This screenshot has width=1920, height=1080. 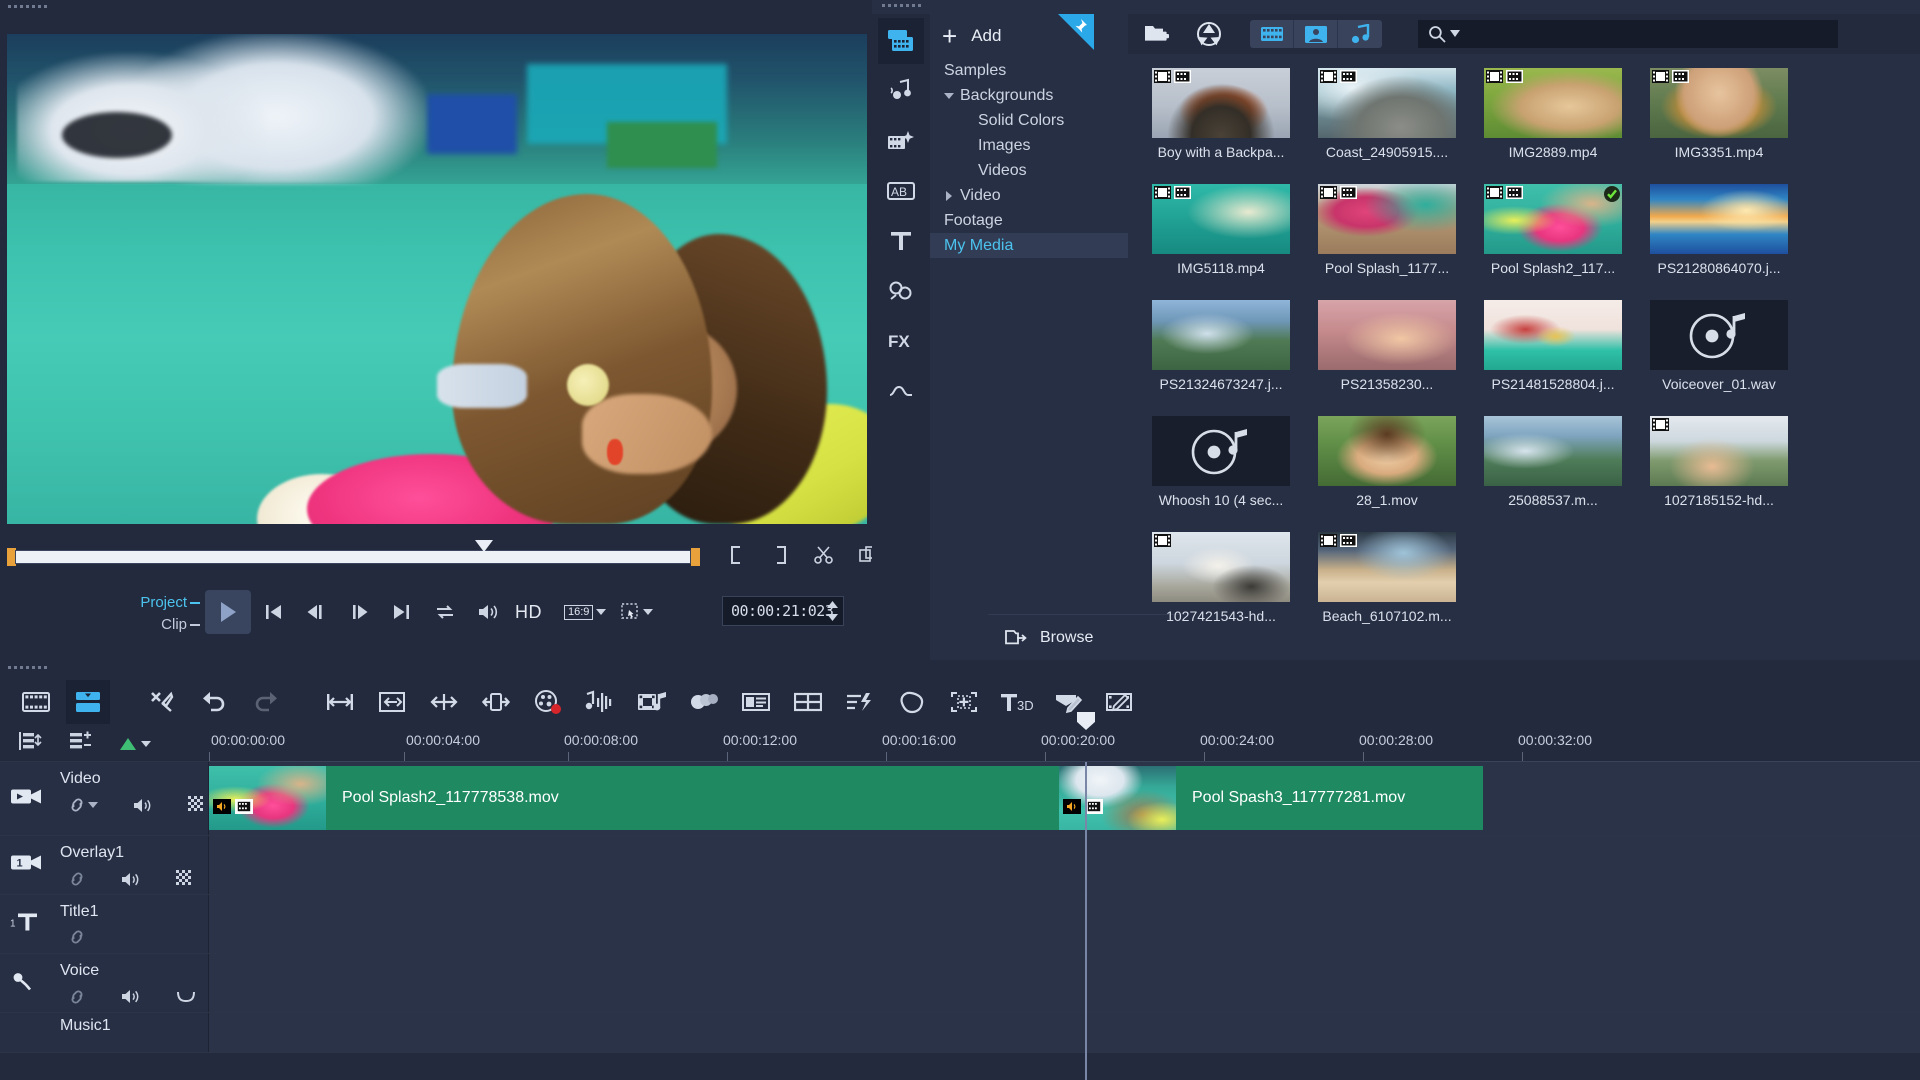 I want to click on storyboard-view-button, so click(x=36, y=702).